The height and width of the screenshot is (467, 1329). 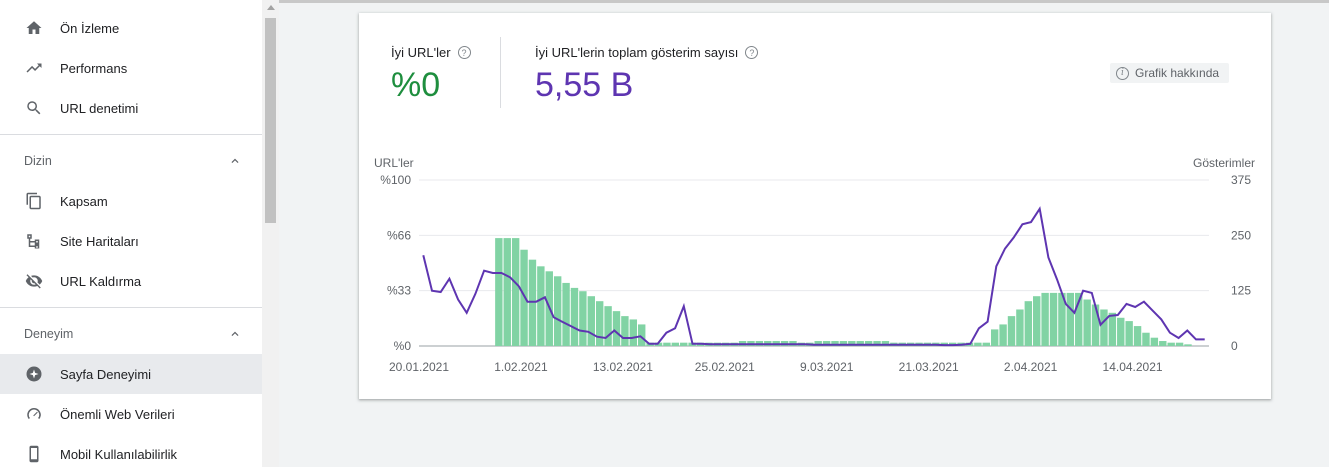 What do you see at coordinates (584, 85) in the screenshot?
I see `metric-value: 5,55 B` at bounding box center [584, 85].